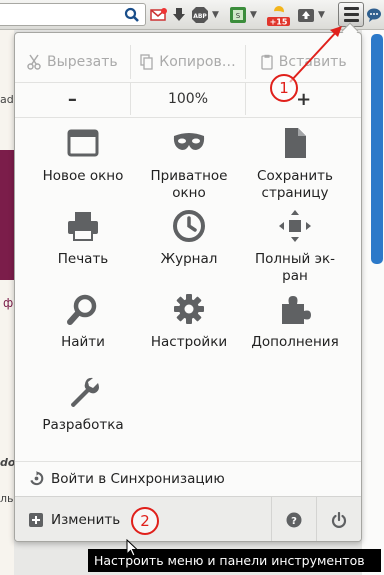 The width and height of the screenshot is (384, 575). I want to click on download-icon, so click(179, 14).